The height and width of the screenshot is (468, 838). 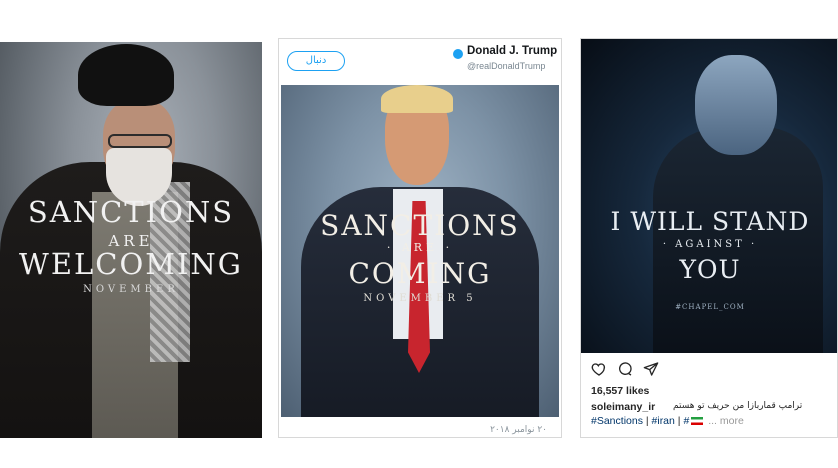 I want to click on poster-subline: NOVEMBER, so click(x=131, y=289).